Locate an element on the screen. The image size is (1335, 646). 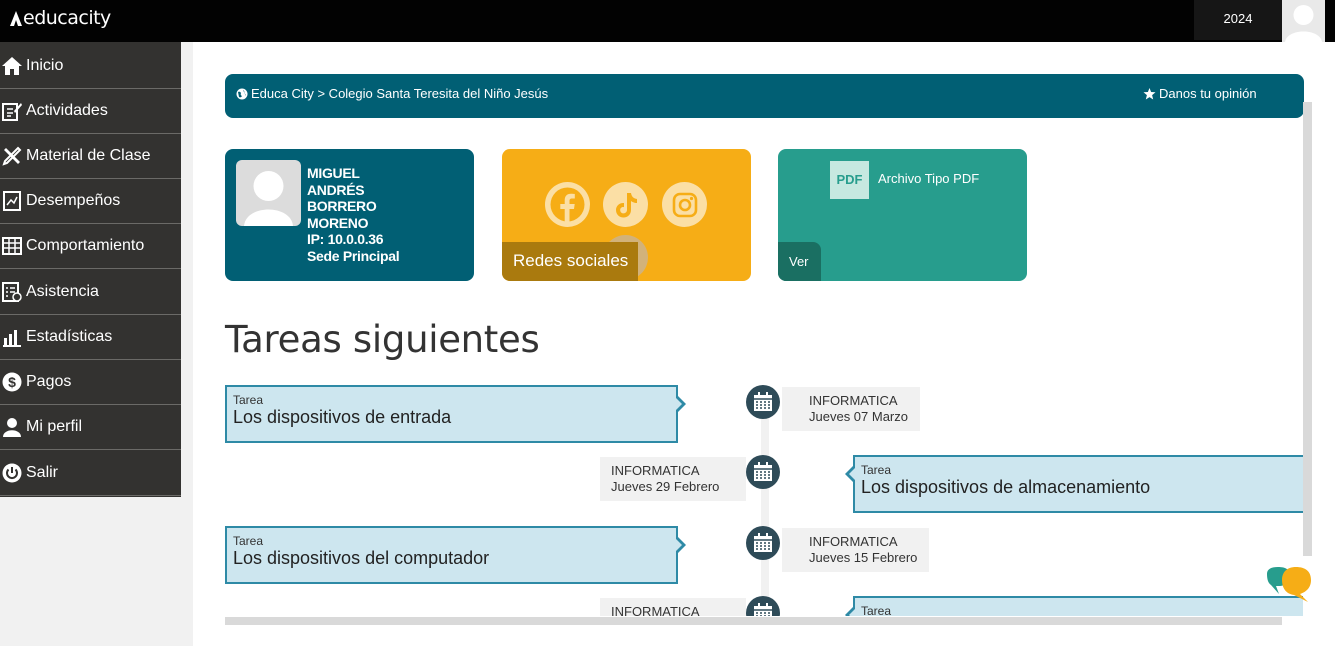
report-icon is located at coordinates (12, 201).